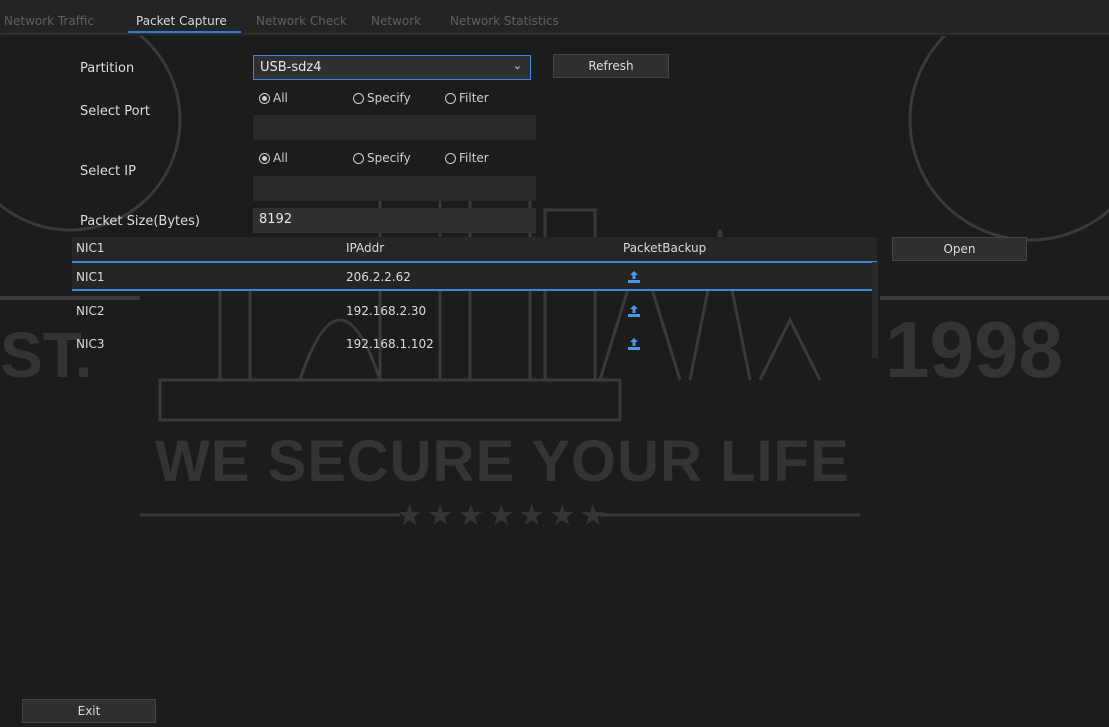 This screenshot has width=1109, height=727. I want to click on port-radio-filter: Filter, so click(467, 98).